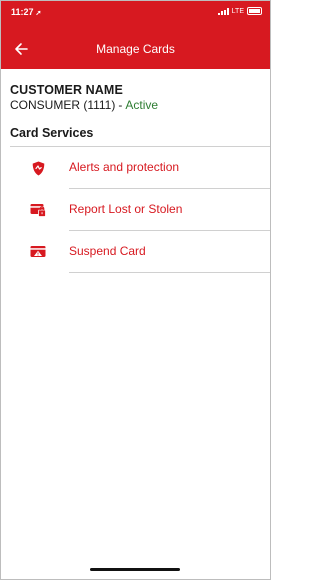  Describe the element at coordinates (38, 210) in the screenshot. I see `card-lock-icon` at that location.